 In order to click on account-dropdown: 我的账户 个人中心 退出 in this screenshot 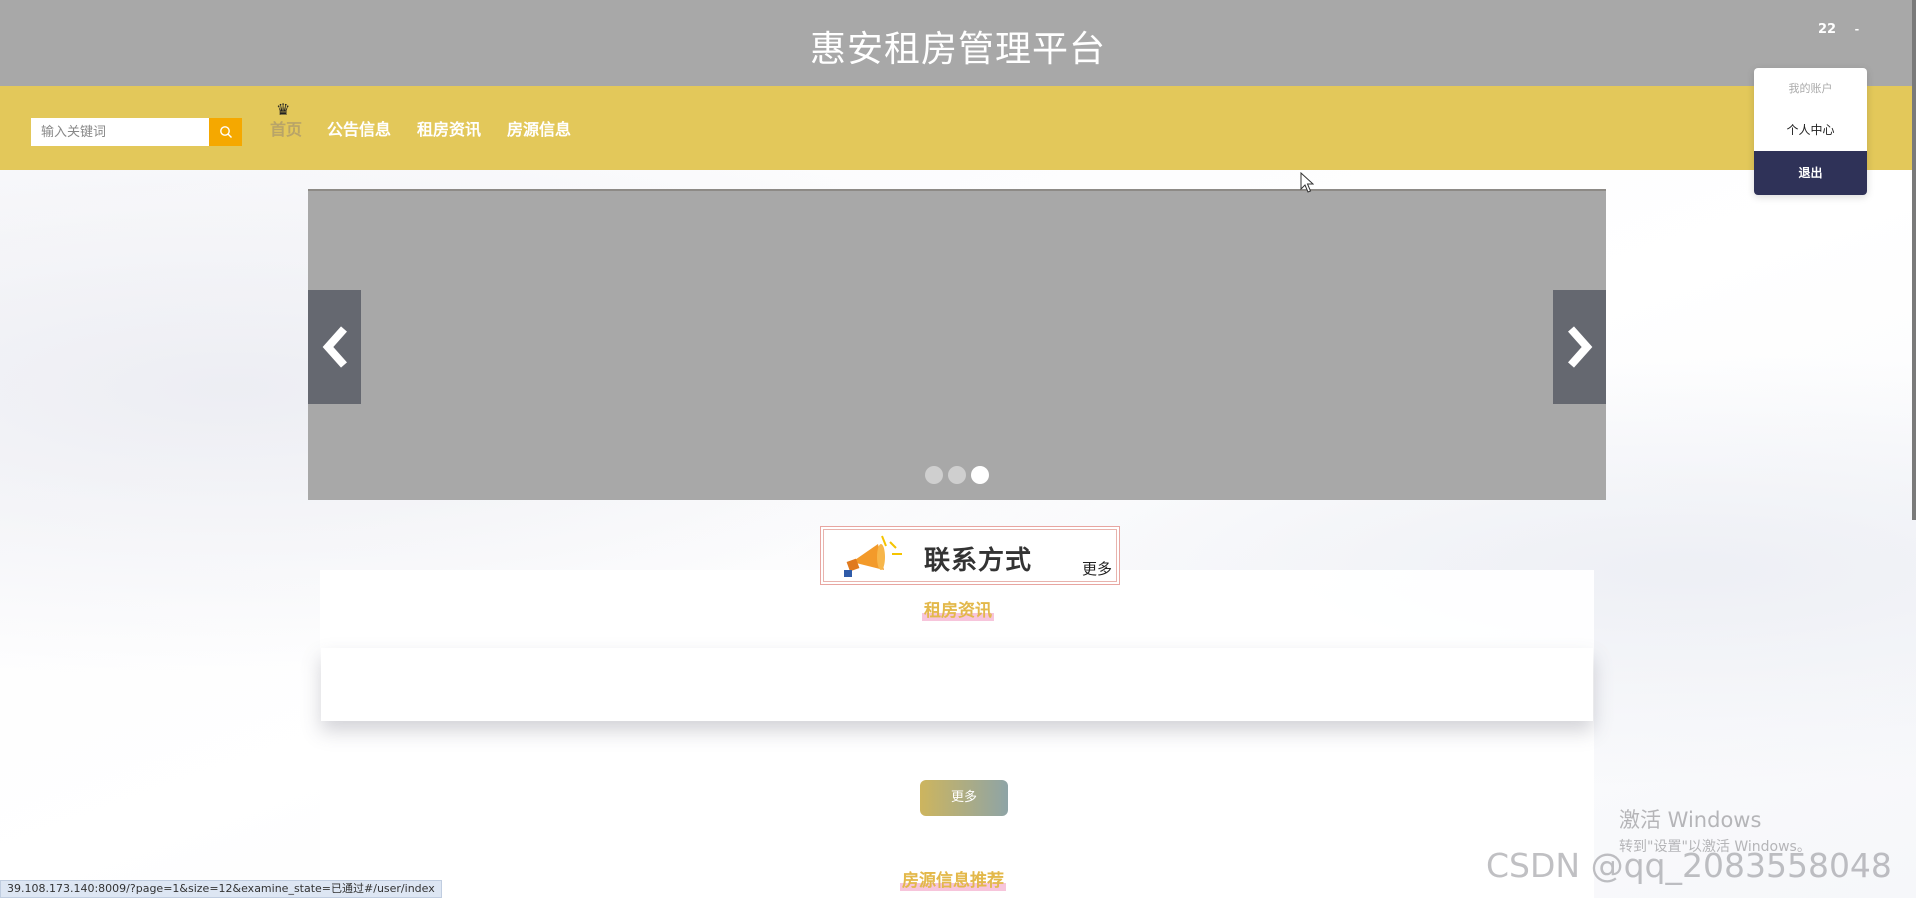, I will do `click(1810, 131)`.